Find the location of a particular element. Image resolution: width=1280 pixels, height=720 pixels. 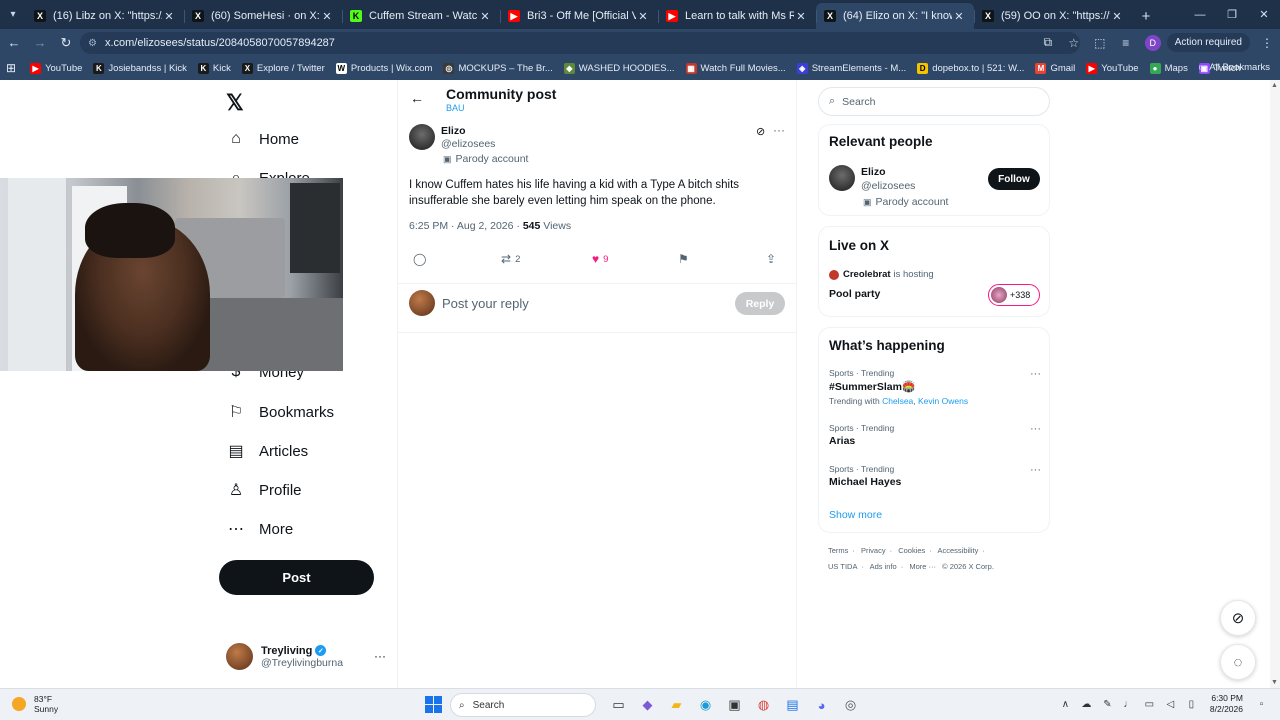

browser-tab: ▶ Learn to talk with Ms Rachel, Sa✕ is located at coordinates (737, 16).